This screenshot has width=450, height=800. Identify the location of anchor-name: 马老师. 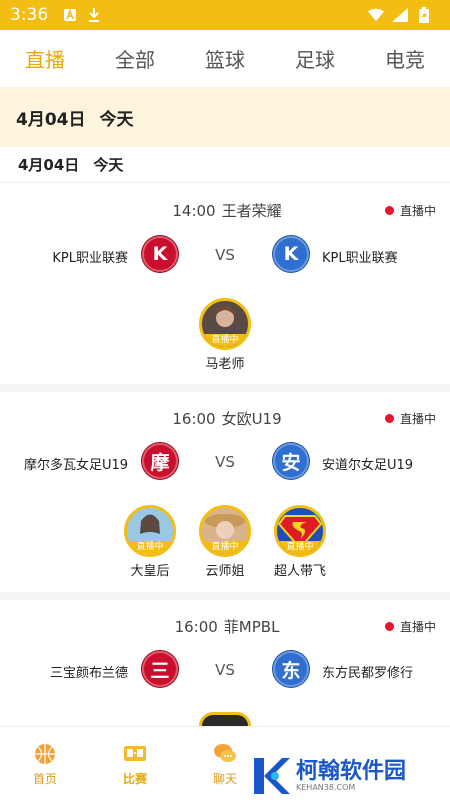
(225, 364).